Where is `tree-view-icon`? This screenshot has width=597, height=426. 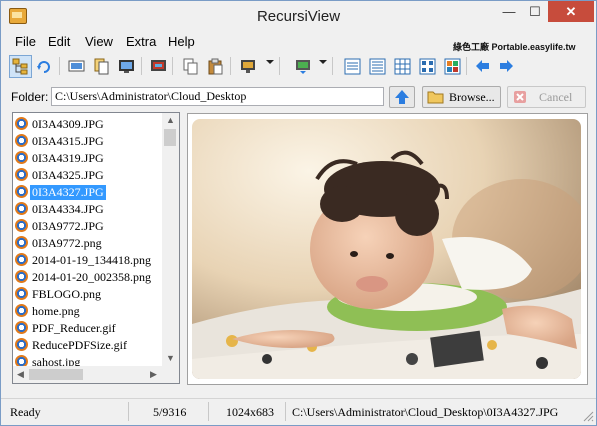
tree-view-icon is located at coordinates (20, 66).